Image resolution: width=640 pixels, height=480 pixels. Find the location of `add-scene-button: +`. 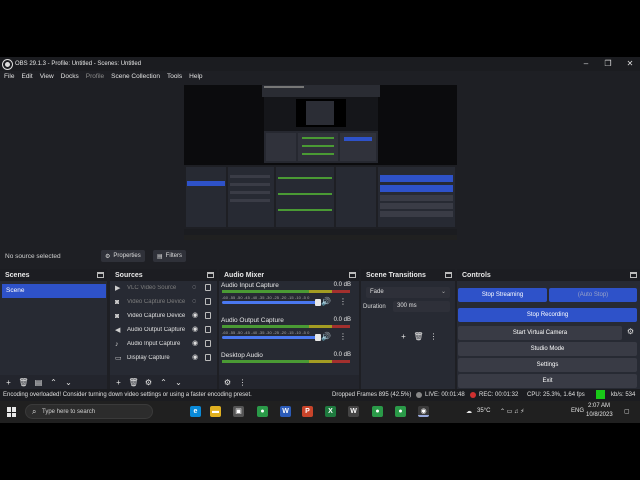

add-scene-button: + is located at coordinates (8, 382).